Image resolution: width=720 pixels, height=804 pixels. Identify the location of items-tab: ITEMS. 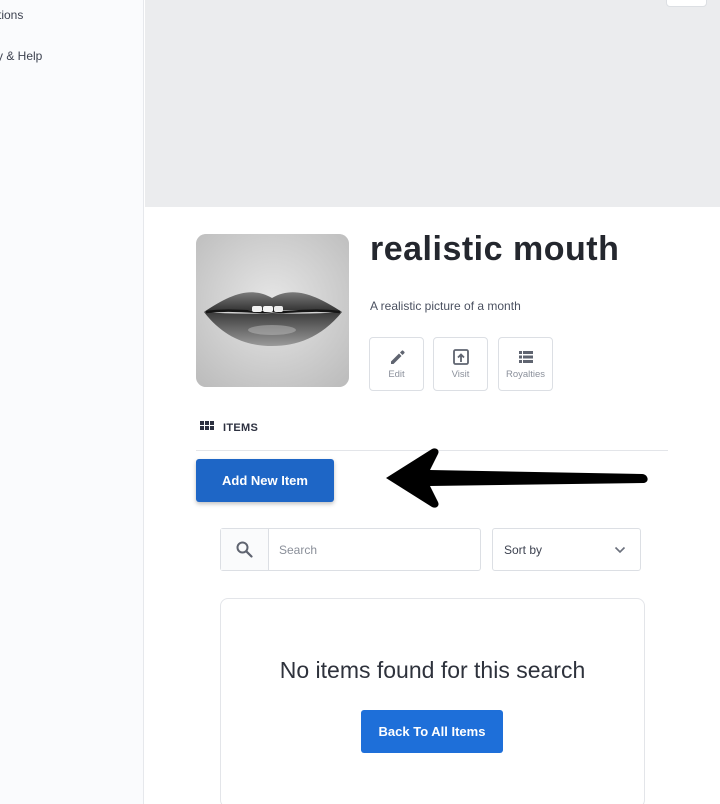
(229, 428).